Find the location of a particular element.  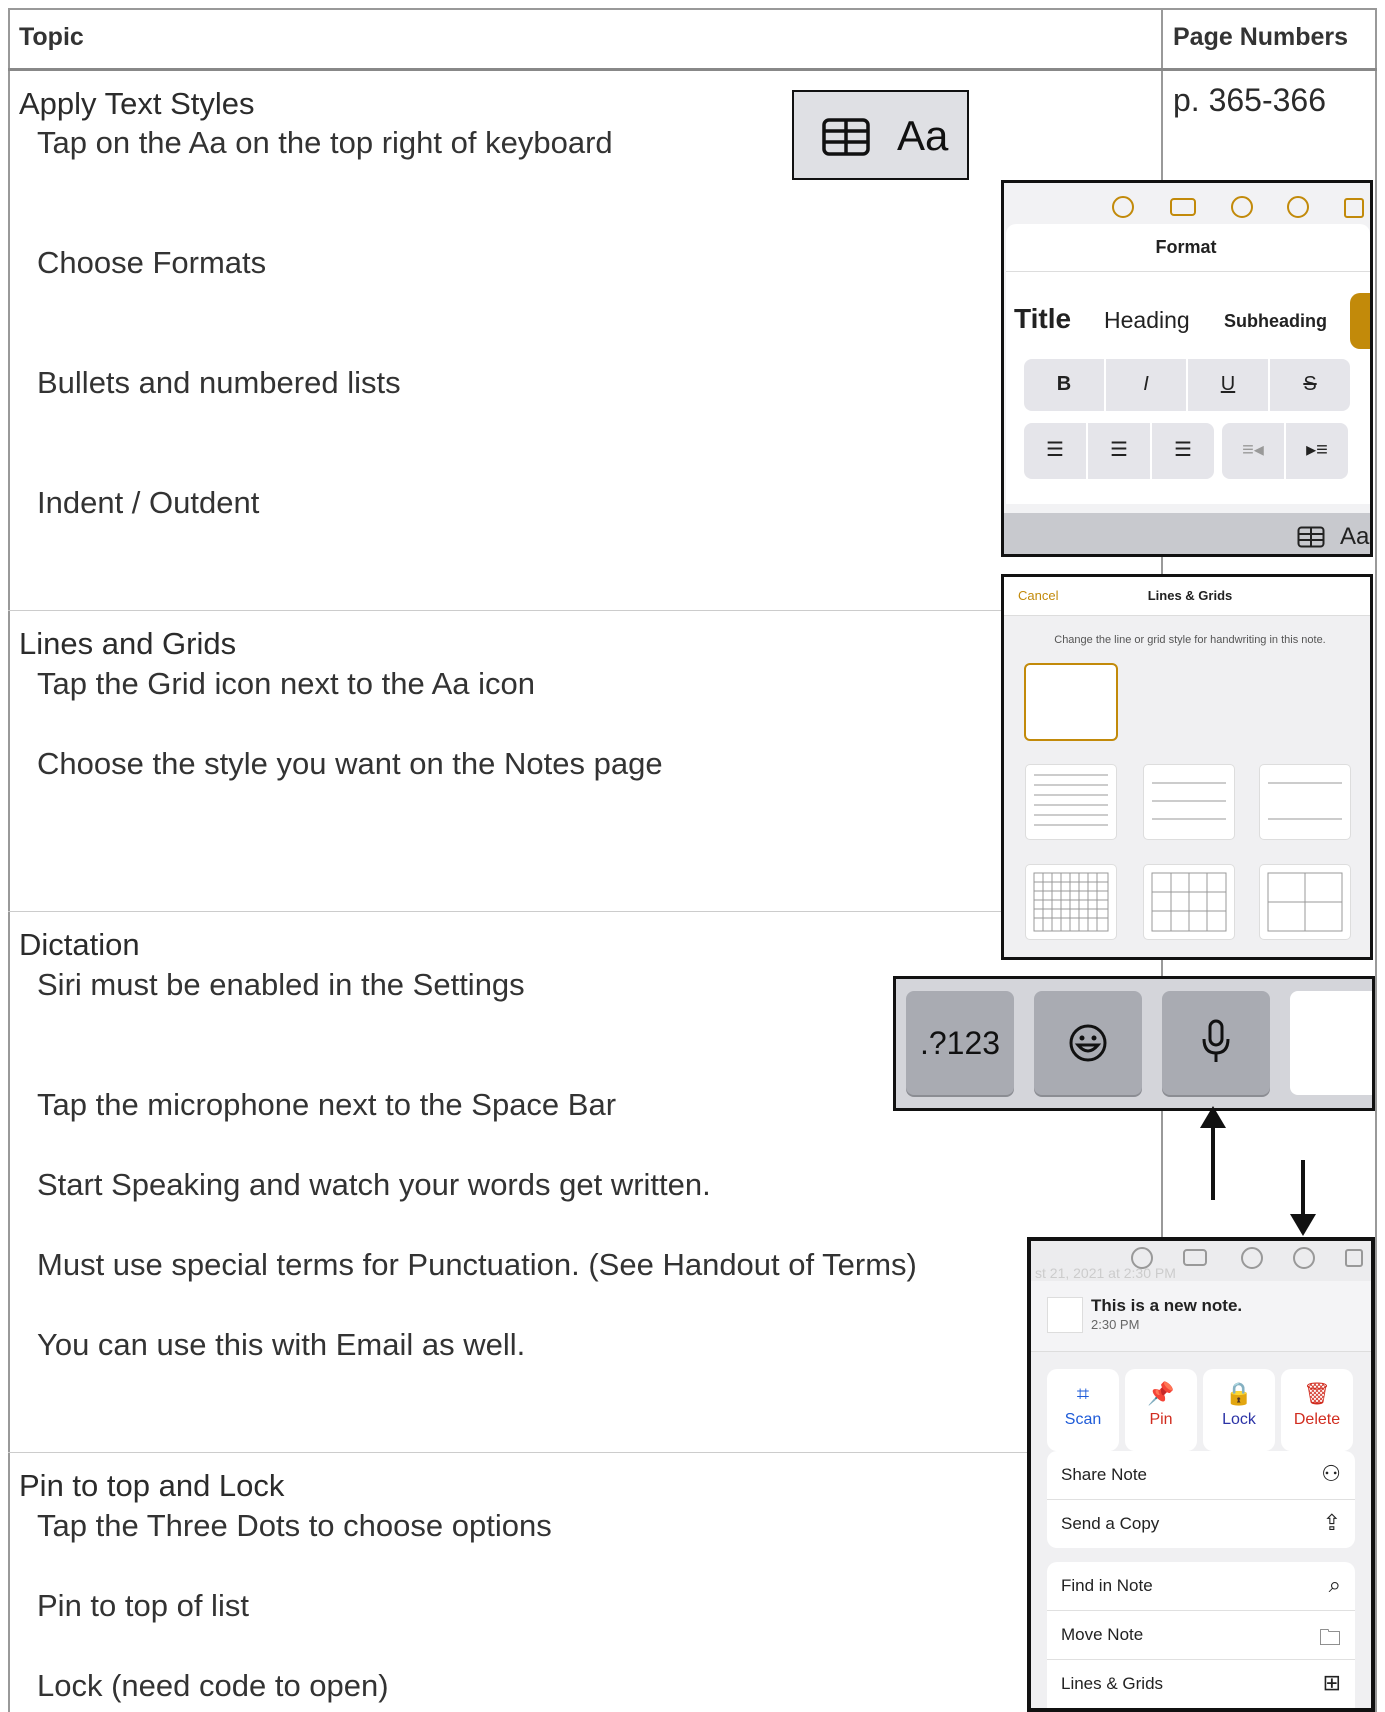

find-in-note-label: Find in Note is located at coordinates (1107, 1585).